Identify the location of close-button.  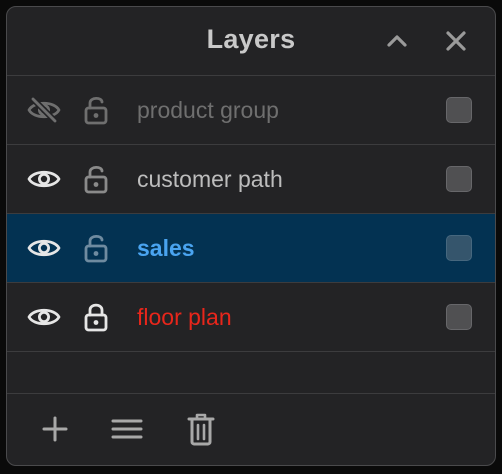
(456, 41).